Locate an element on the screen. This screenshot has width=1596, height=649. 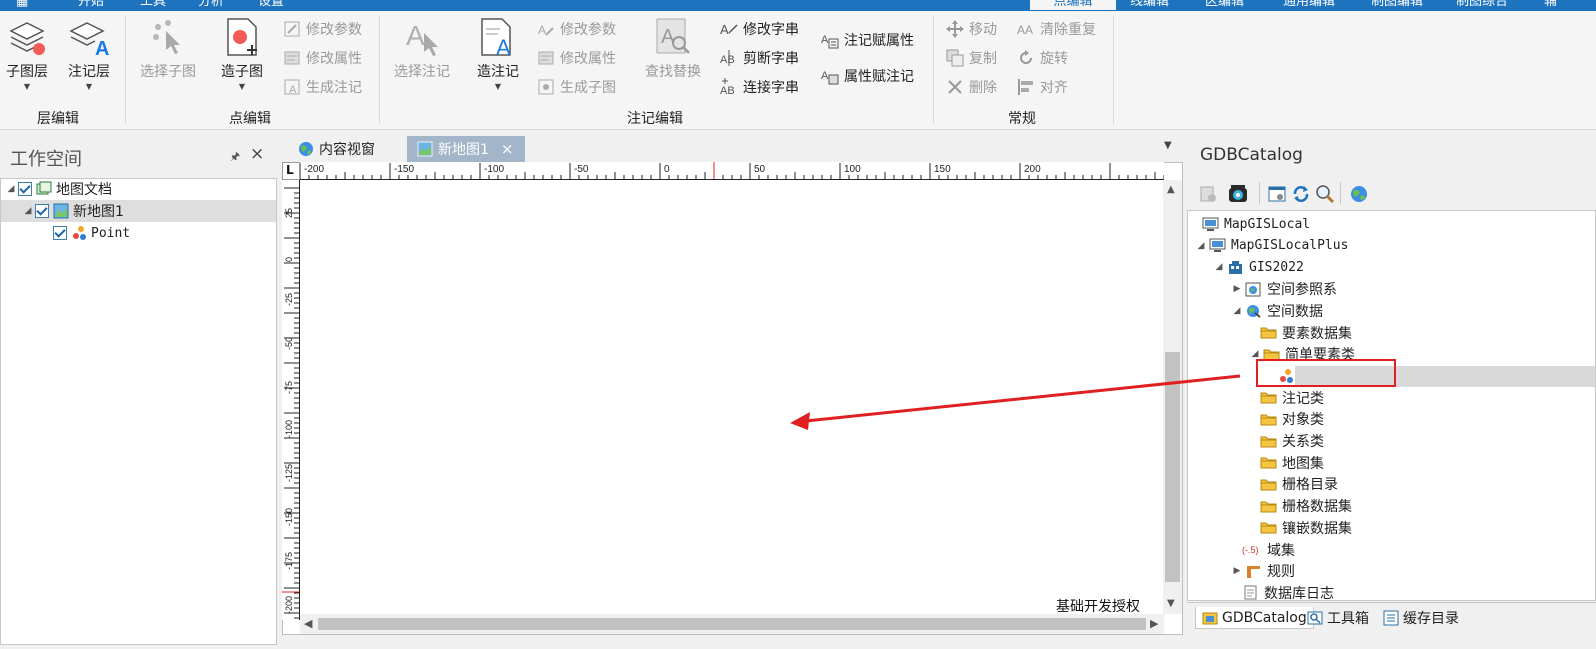
modify-attrs-button-2: 修改属性 is located at coordinates (576, 58).